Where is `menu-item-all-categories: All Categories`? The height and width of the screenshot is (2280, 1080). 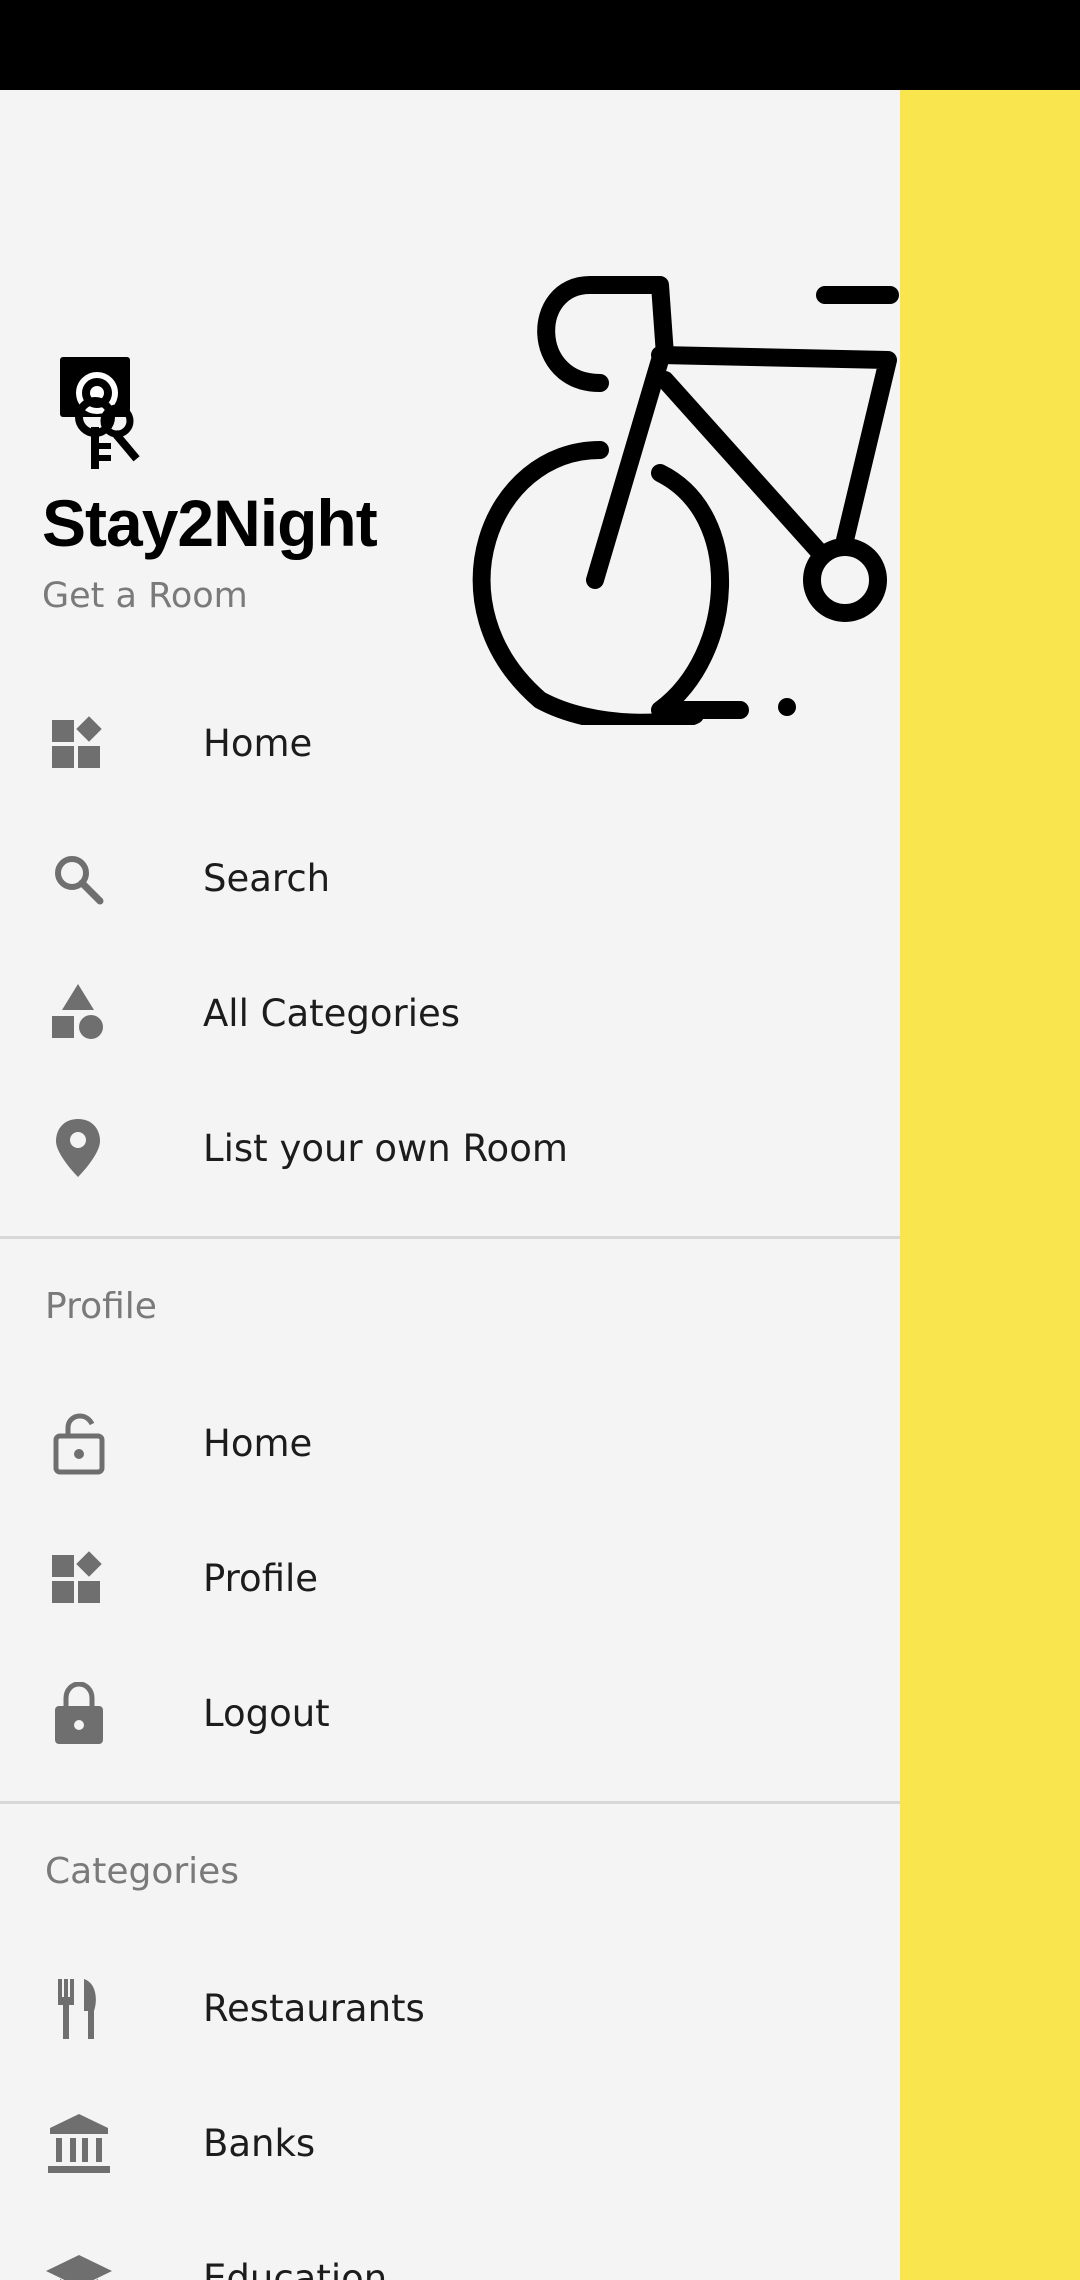
menu-item-all-categories: All Categories is located at coordinates (450, 1013).